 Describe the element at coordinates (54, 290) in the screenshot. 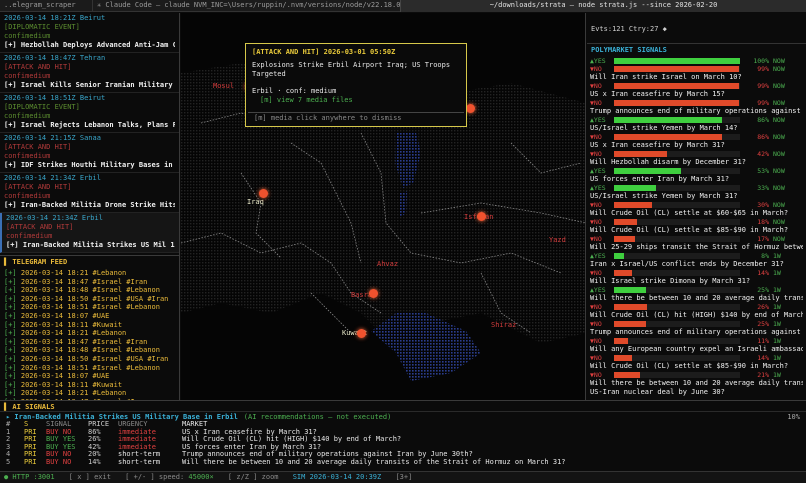

I see `telegram-timestamp: 2026-03-14 18:48` at that location.